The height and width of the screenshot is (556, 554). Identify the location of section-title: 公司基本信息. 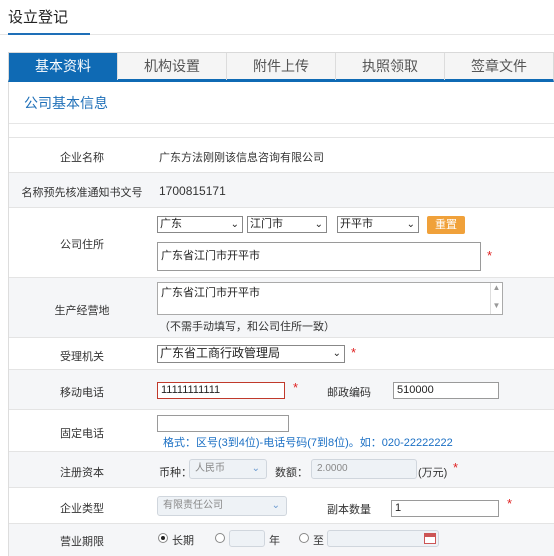
(281, 103).